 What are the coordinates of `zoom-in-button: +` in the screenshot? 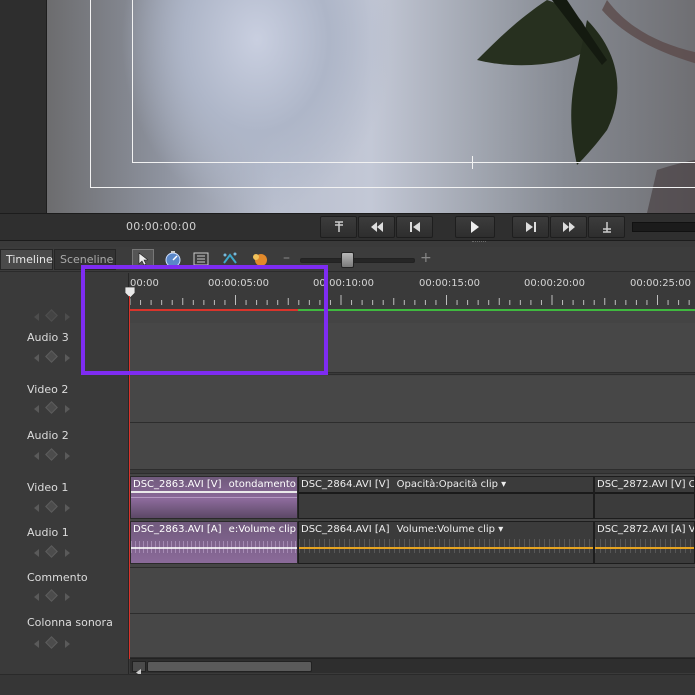 It's located at (426, 258).